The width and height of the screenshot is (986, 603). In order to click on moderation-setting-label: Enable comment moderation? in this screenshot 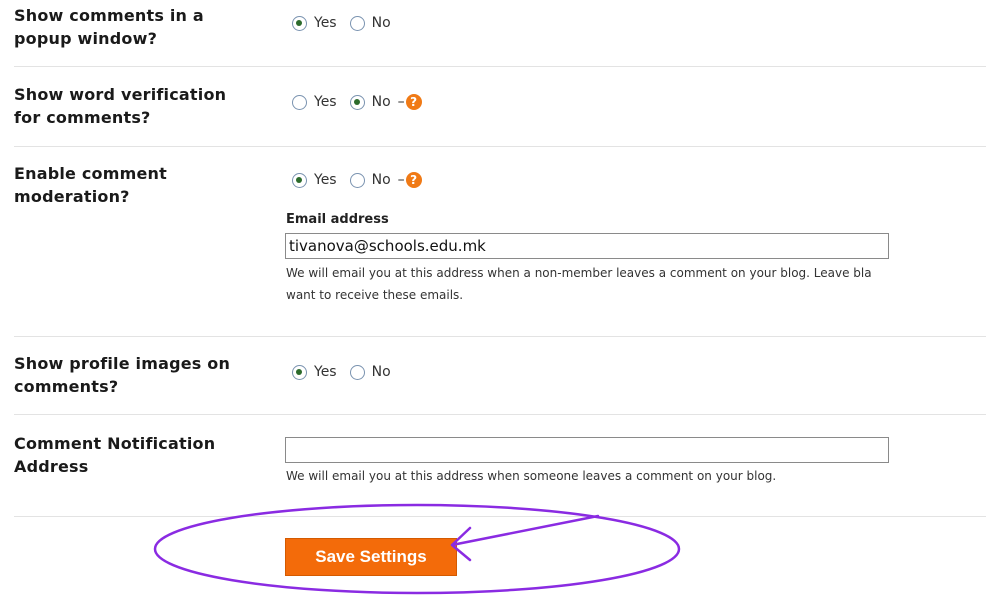, I will do `click(90, 185)`.